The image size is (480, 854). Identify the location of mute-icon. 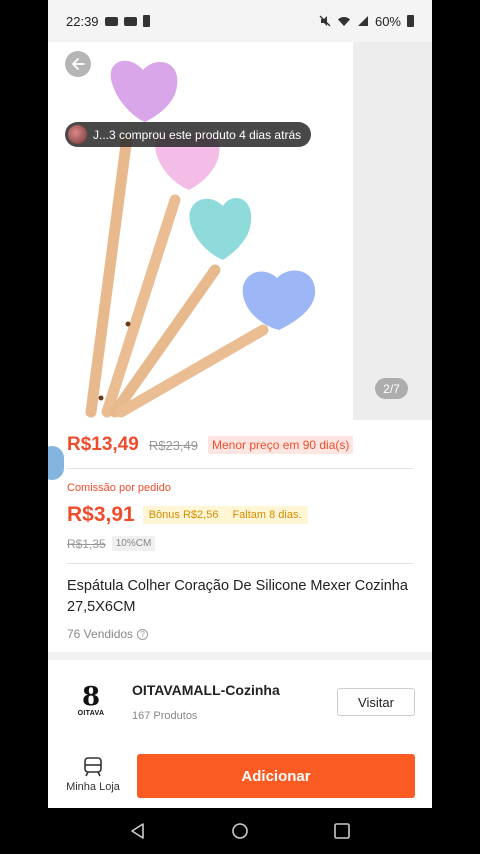
(325, 21).